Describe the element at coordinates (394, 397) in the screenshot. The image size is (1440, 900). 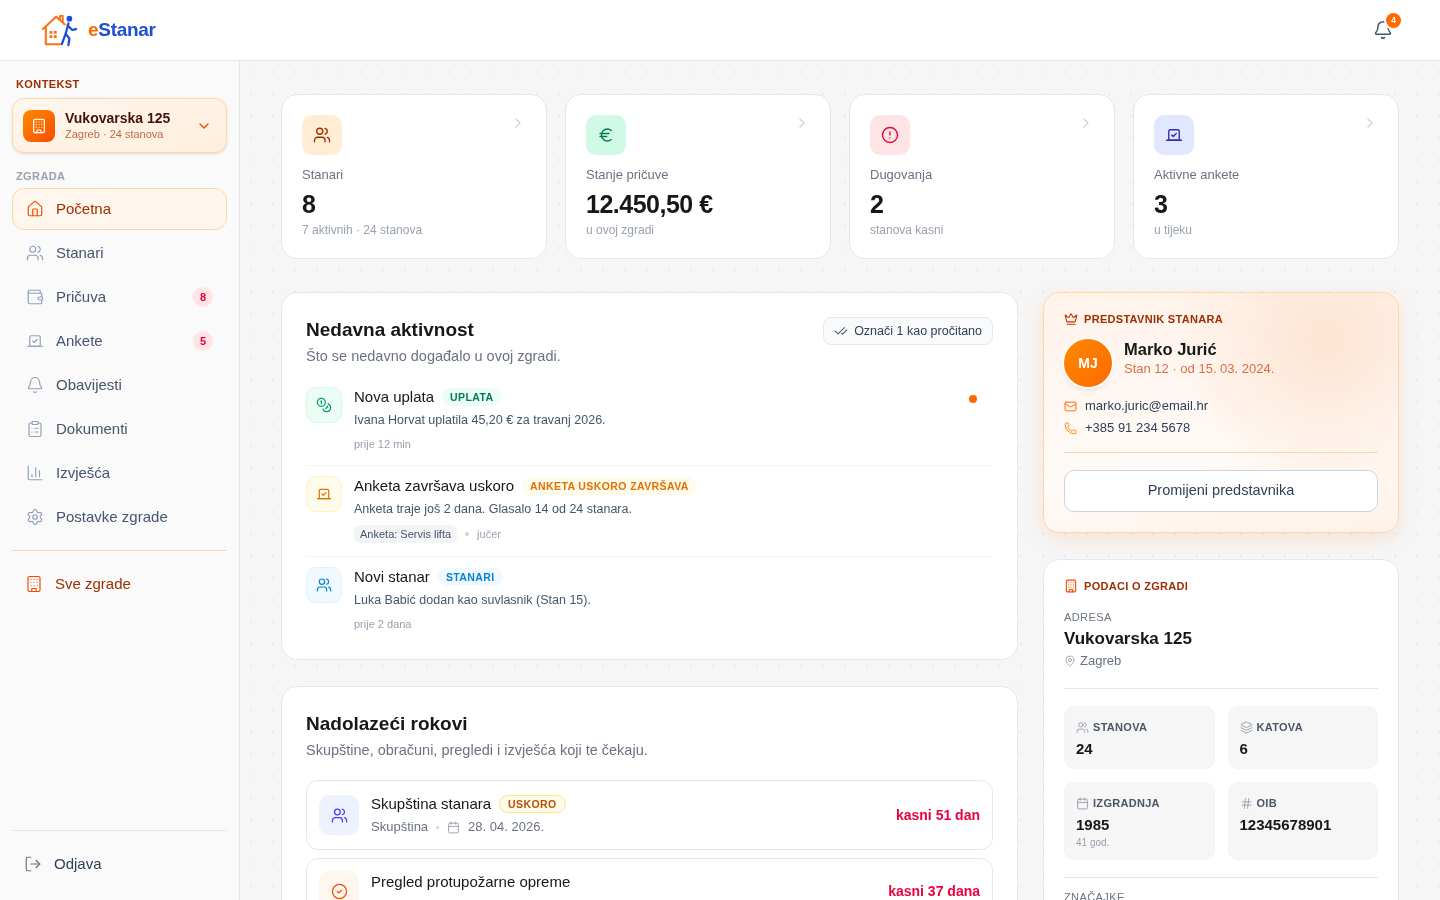
I see `activity-title: Nova uplata` at that location.